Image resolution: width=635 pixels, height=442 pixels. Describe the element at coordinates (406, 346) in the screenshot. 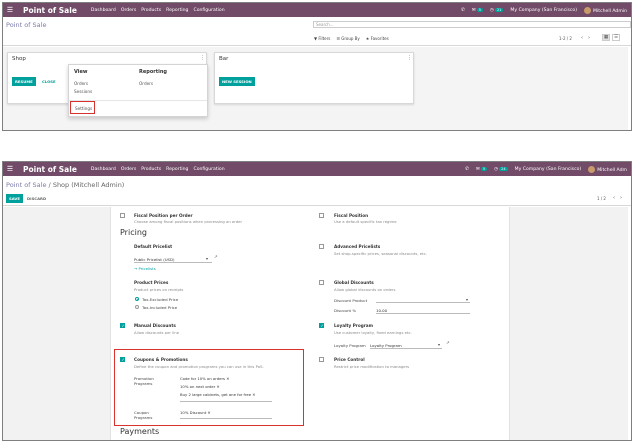

I see `loyalty-program-select: Loyalty Program` at that location.